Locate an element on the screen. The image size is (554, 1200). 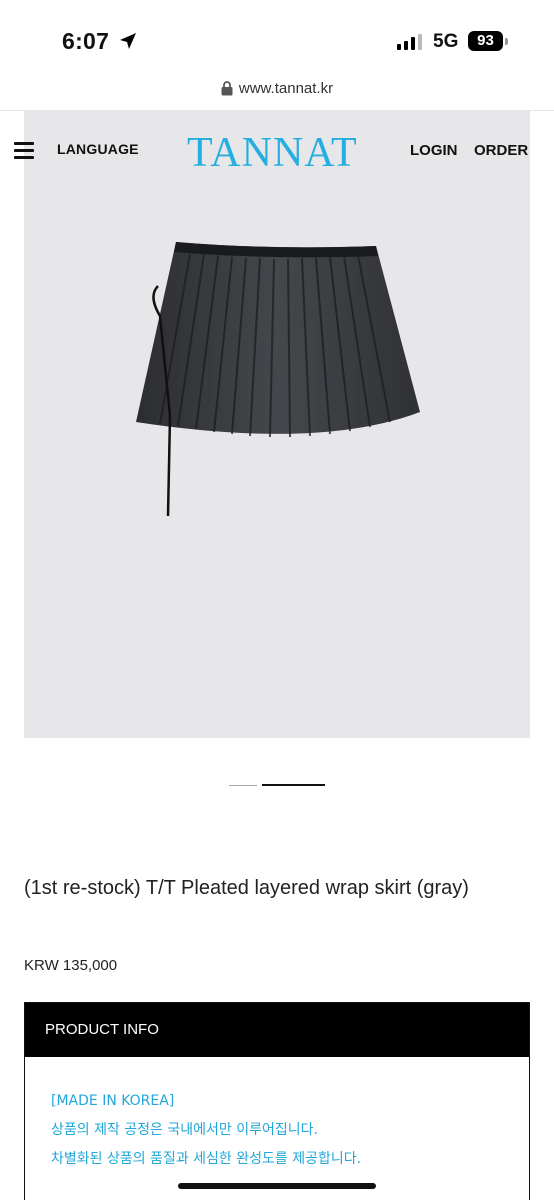
status-bar: 6:07 5G 93 is located at coordinates (277, 40).